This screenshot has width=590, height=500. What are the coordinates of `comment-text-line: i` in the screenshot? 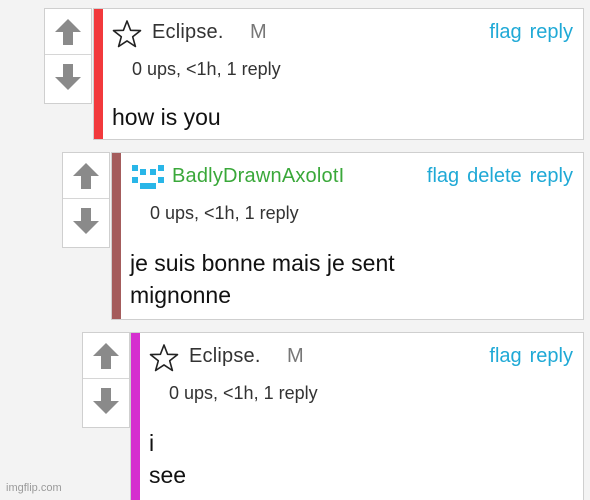 It's located at (152, 443).